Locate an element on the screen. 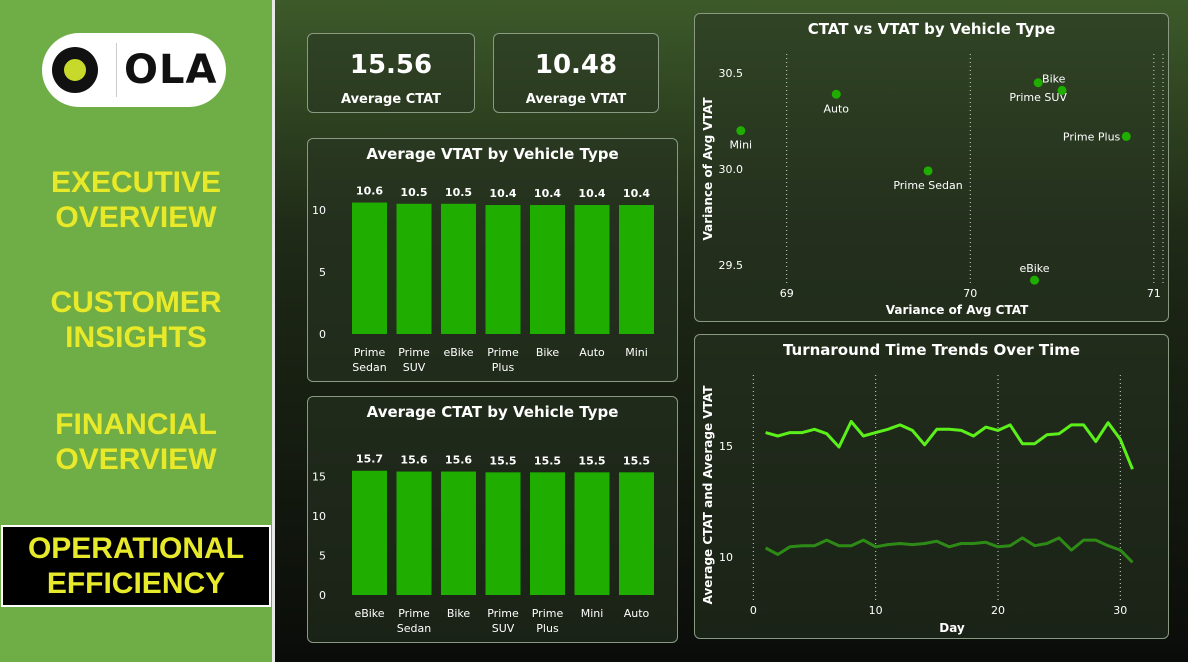 This screenshot has width=1188, height=662. y-tick-label: 30.0 is located at coordinates (731, 169).